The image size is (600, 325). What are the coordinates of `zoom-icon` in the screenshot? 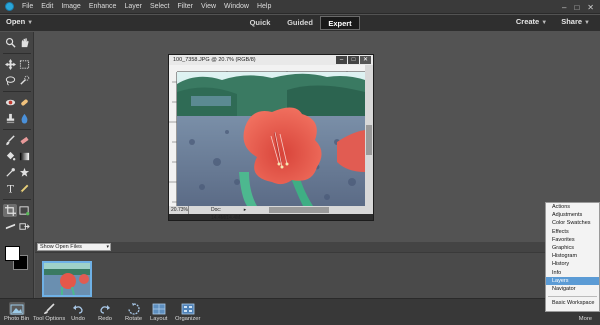 It's located at (10, 42).